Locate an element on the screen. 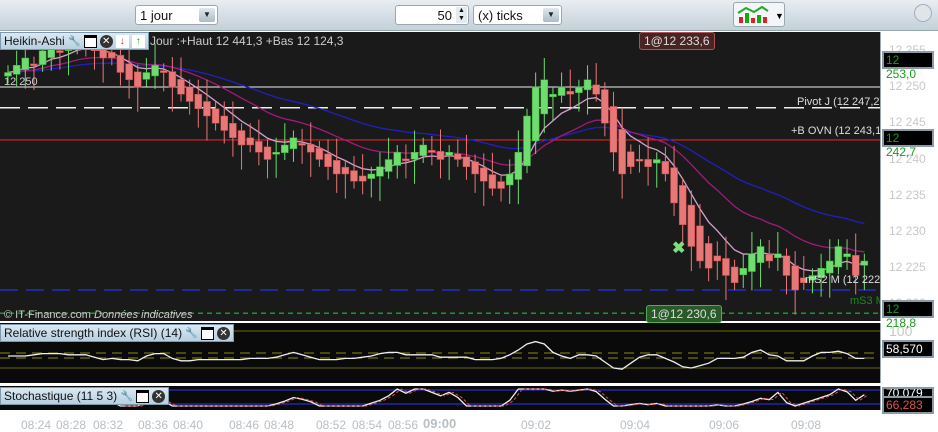  ovn-price-badge: 12 242,7 is located at coordinates (908, 144).